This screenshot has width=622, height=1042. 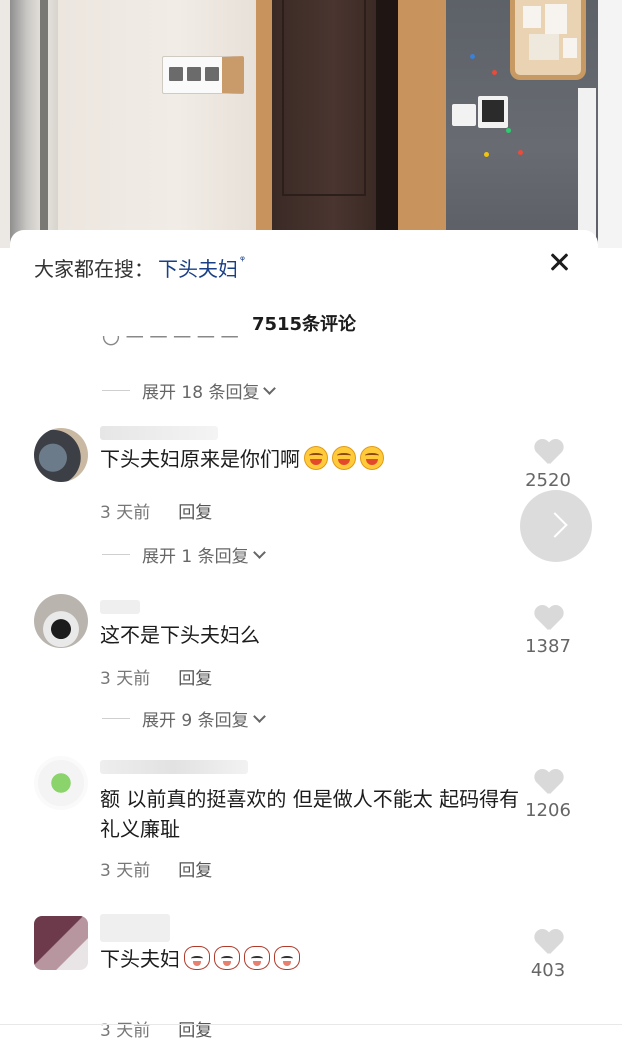 I want to click on search-suggestion-term: 下头夫妇, so click(x=198, y=267).